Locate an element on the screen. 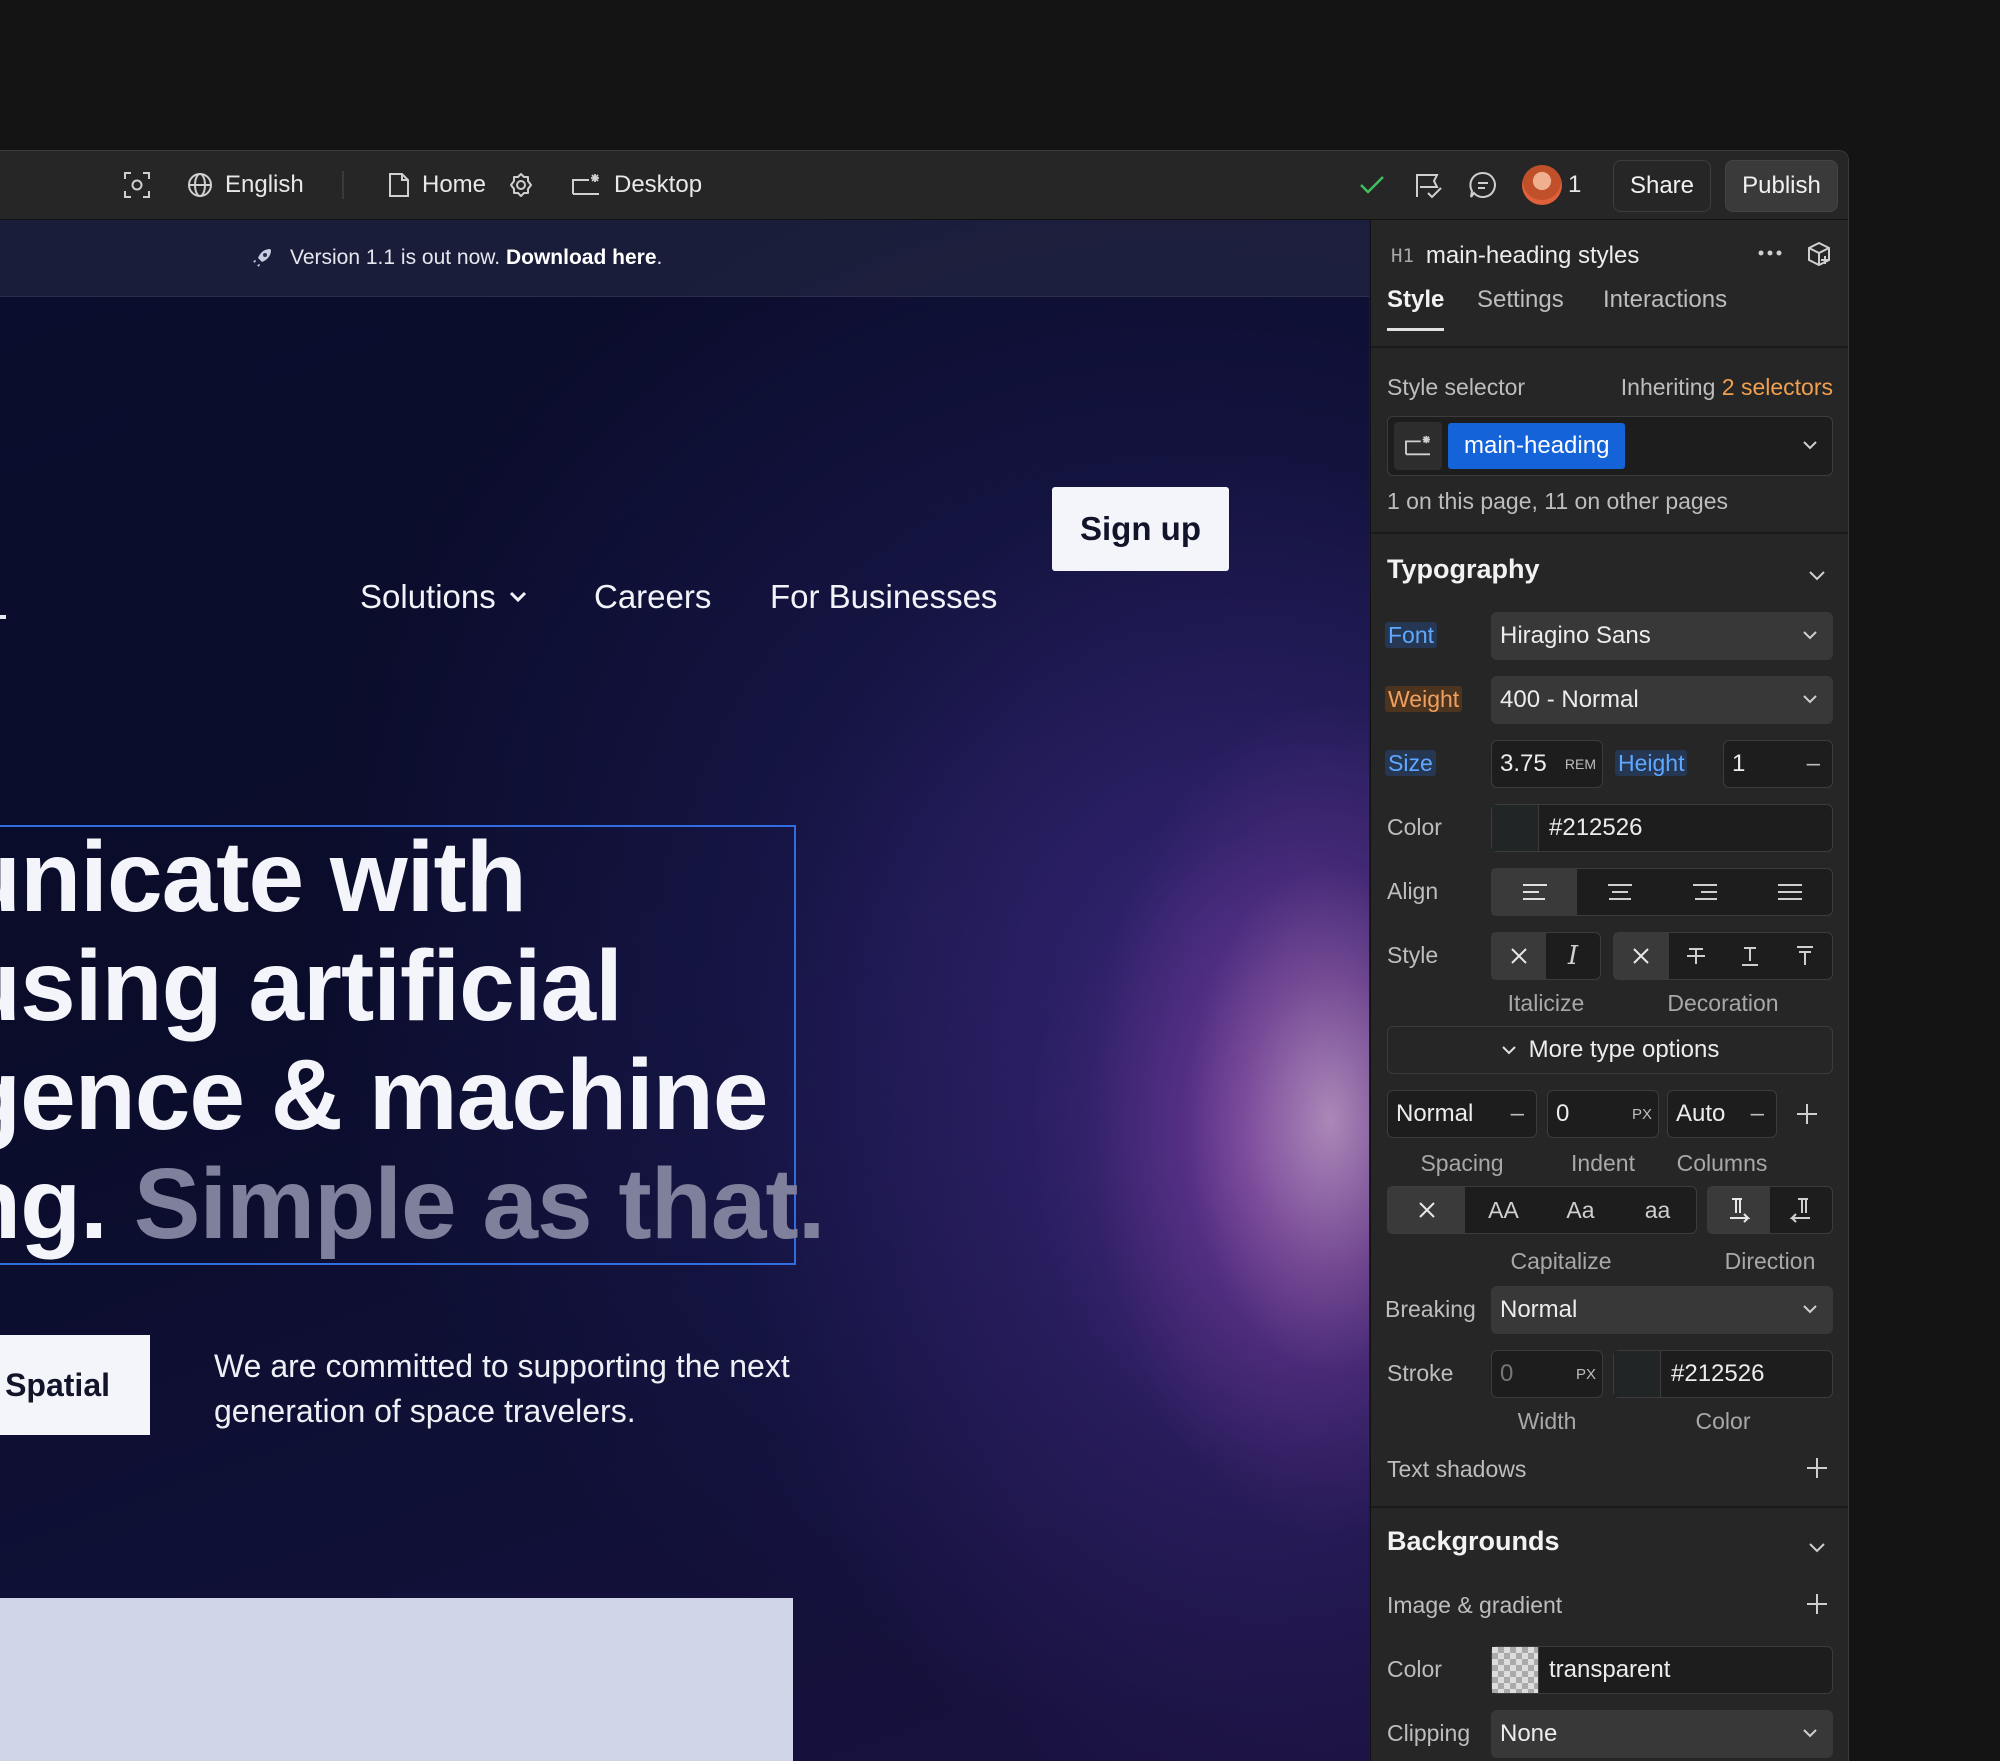 The image size is (2000, 1761). language-switcher: English is located at coordinates (245, 185).